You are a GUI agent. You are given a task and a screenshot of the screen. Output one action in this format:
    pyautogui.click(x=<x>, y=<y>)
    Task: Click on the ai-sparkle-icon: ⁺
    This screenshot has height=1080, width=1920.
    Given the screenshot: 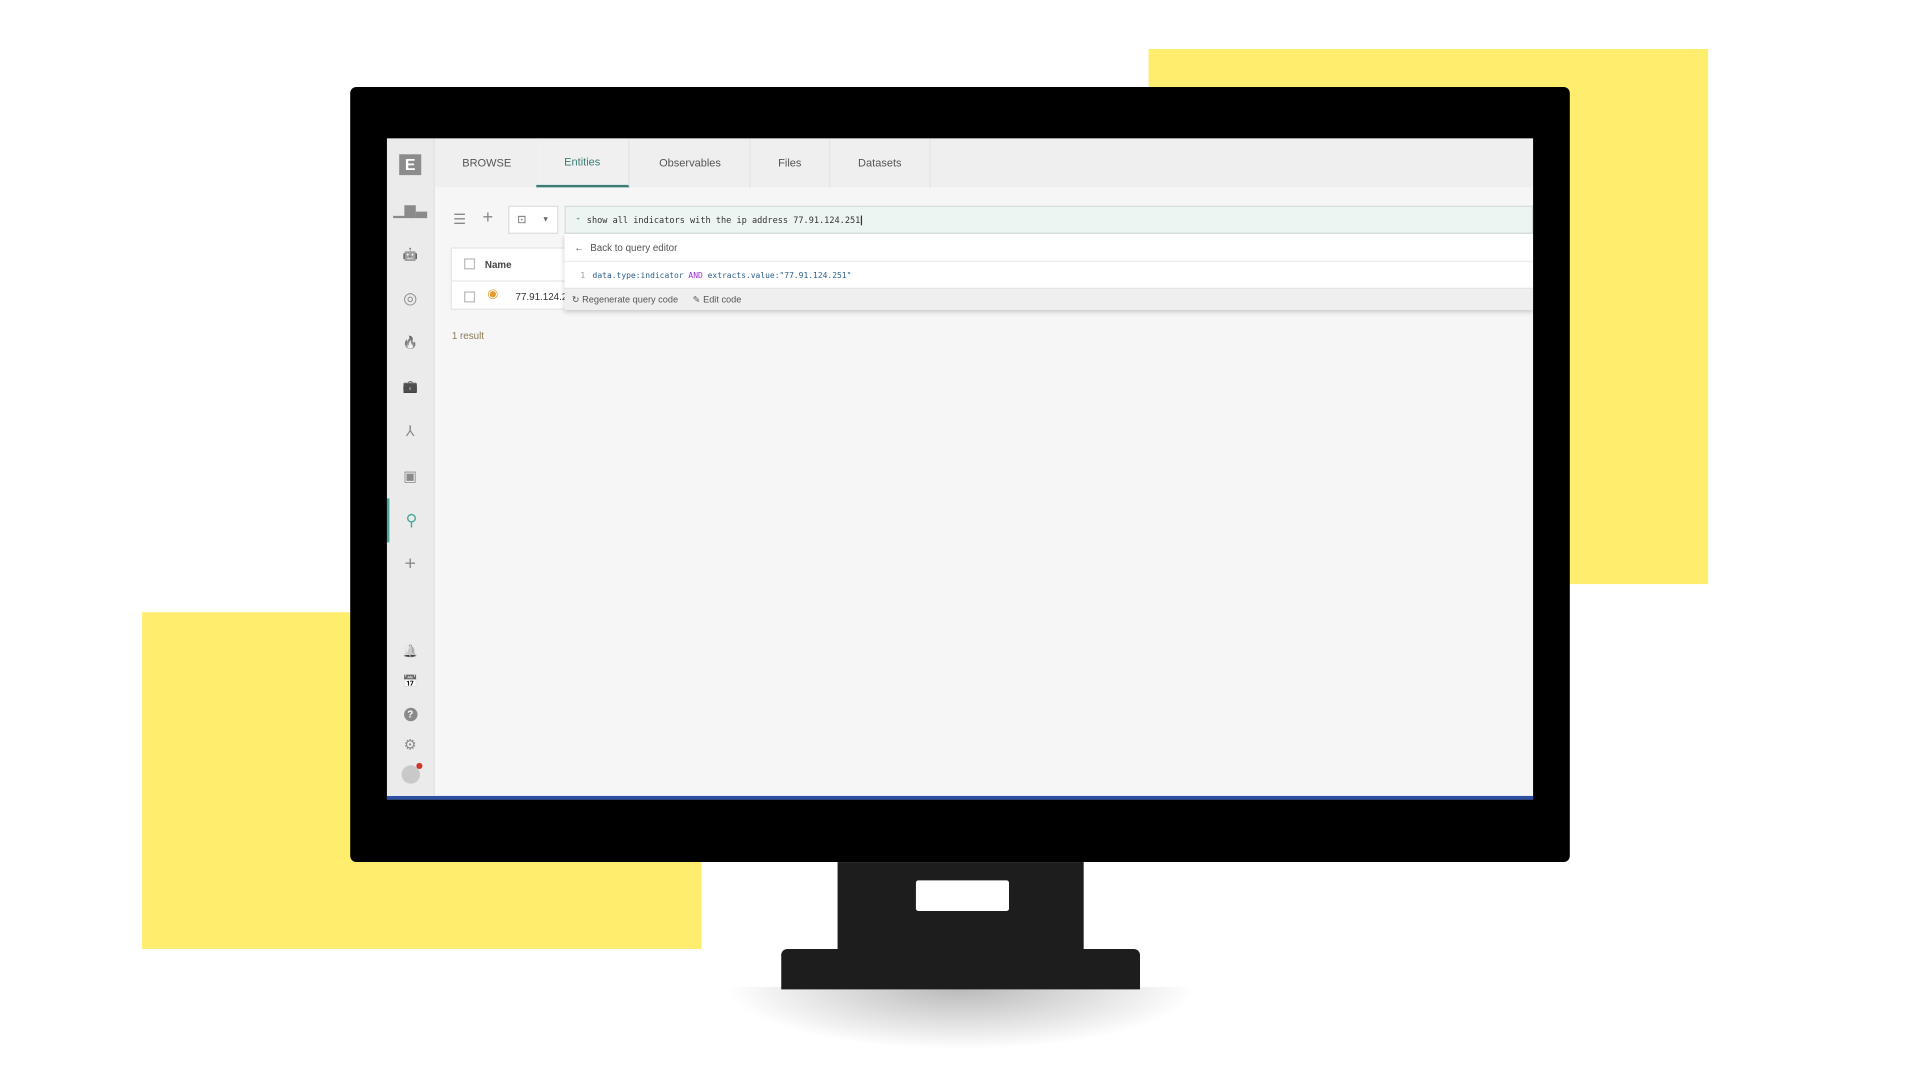 What is the action you would take?
    pyautogui.click(x=578, y=219)
    